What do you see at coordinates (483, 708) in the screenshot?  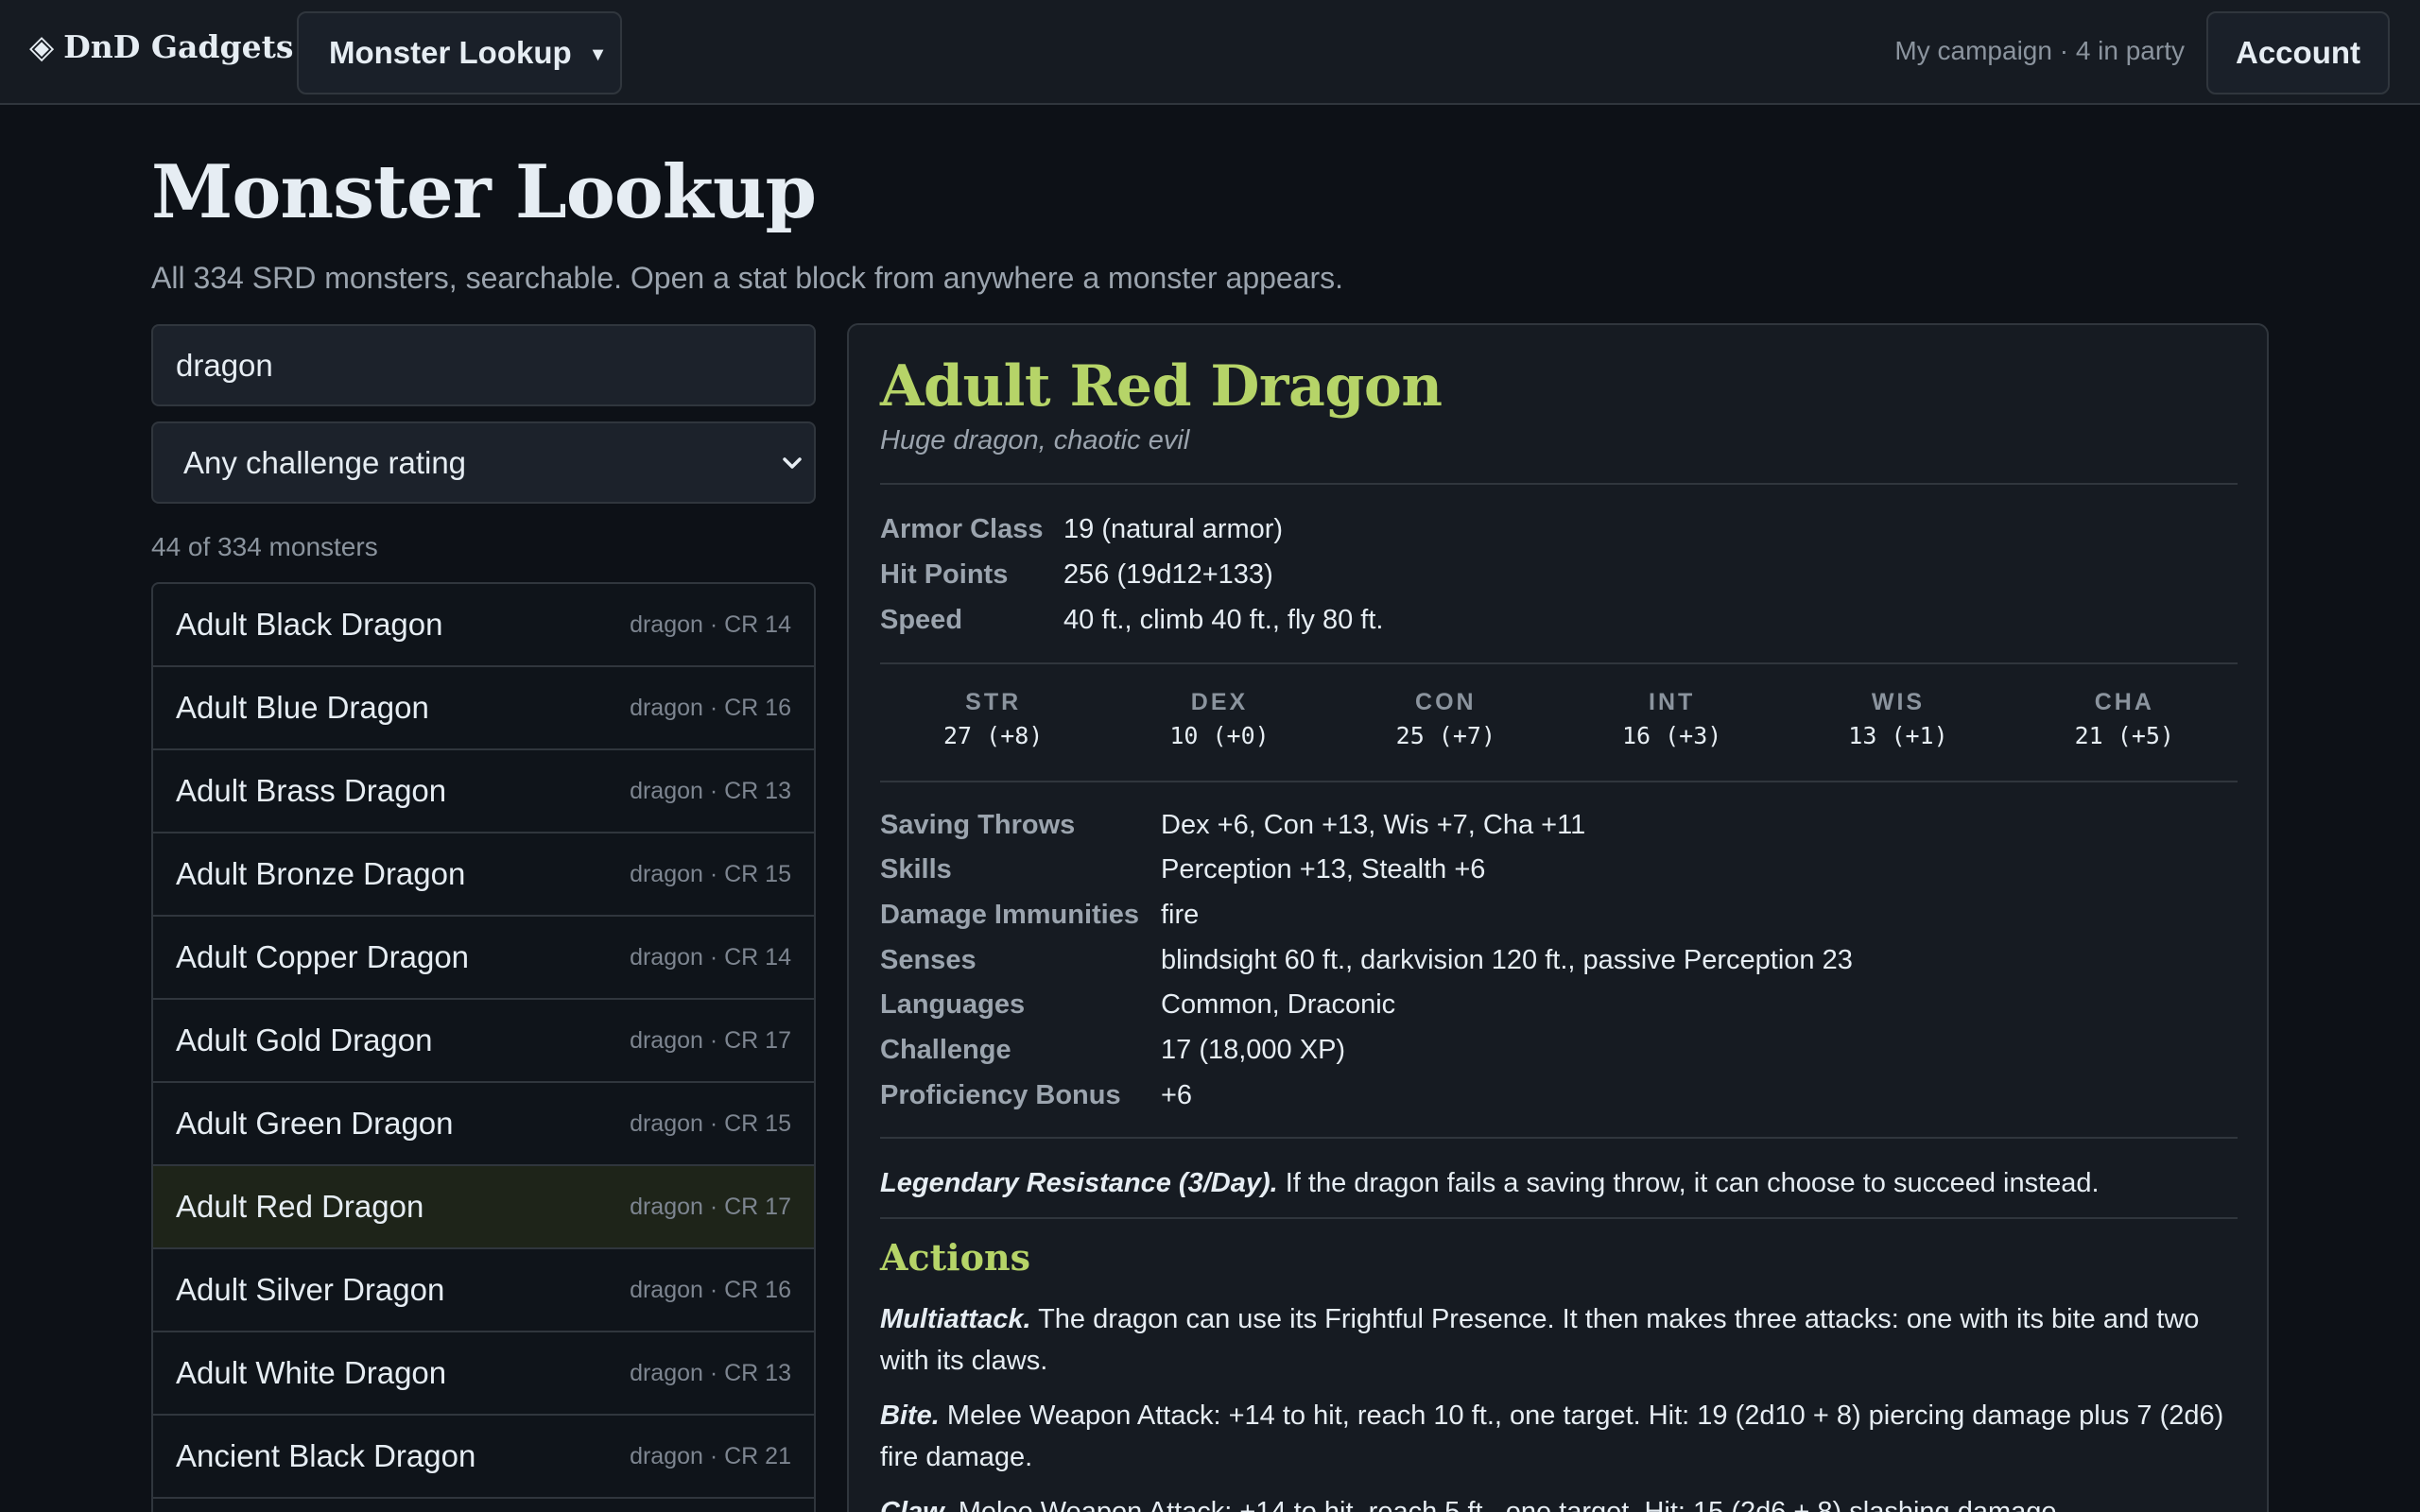 I see `monster-list-item: Adult Blue Dragon dragon · CR 16` at bounding box center [483, 708].